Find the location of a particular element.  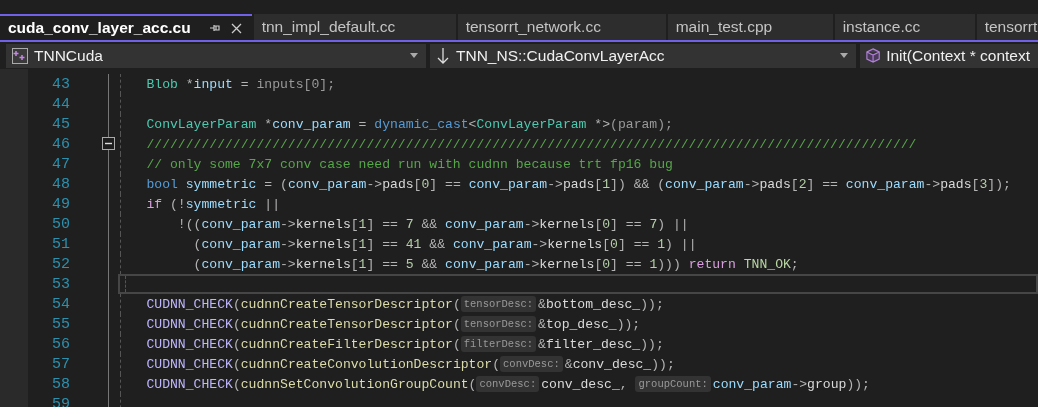

code-token: bottom_desc_ is located at coordinates (593, 304).